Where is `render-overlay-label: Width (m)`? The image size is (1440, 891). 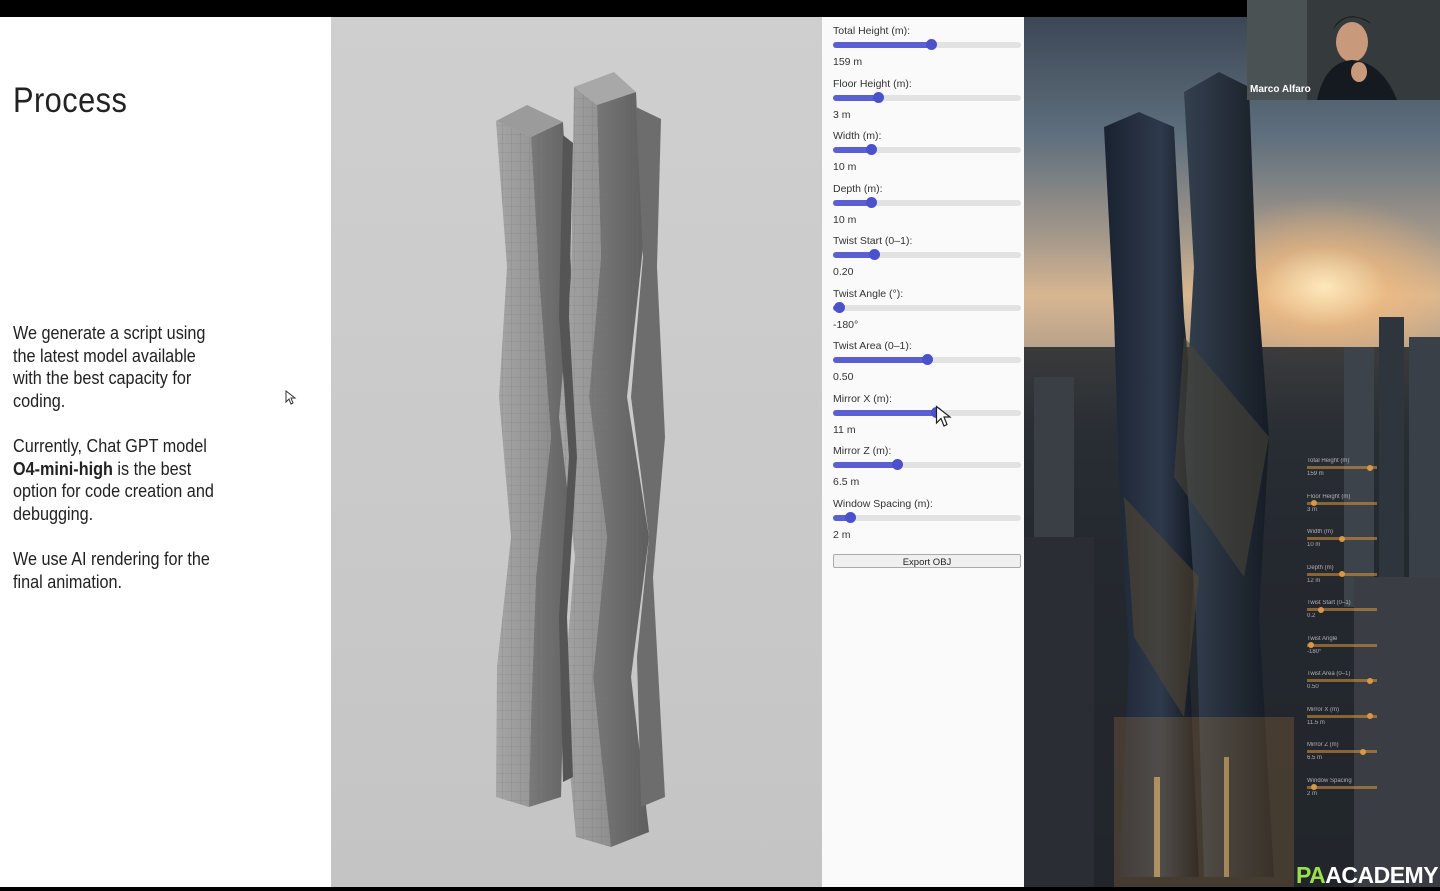
render-overlay-label: Width (m) is located at coordinates (1320, 532).